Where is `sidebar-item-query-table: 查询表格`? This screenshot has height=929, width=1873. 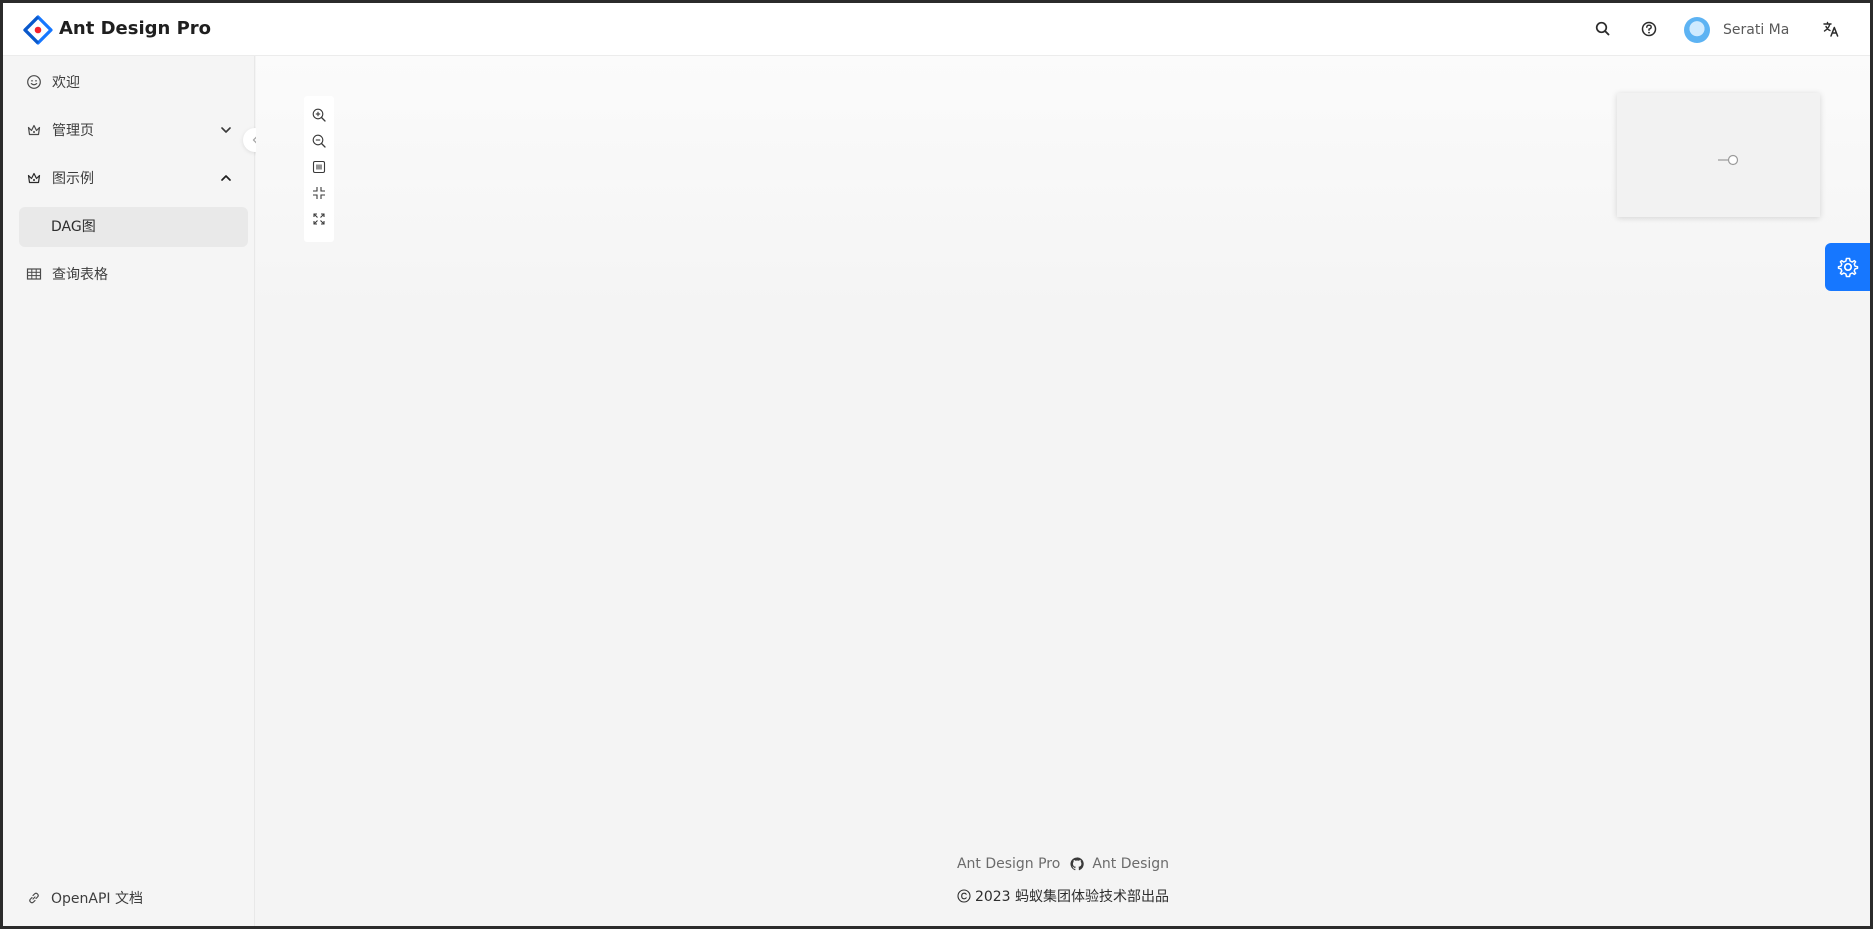
sidebar-item-query-table: 查询表格 is located at coordinates (134, 274).